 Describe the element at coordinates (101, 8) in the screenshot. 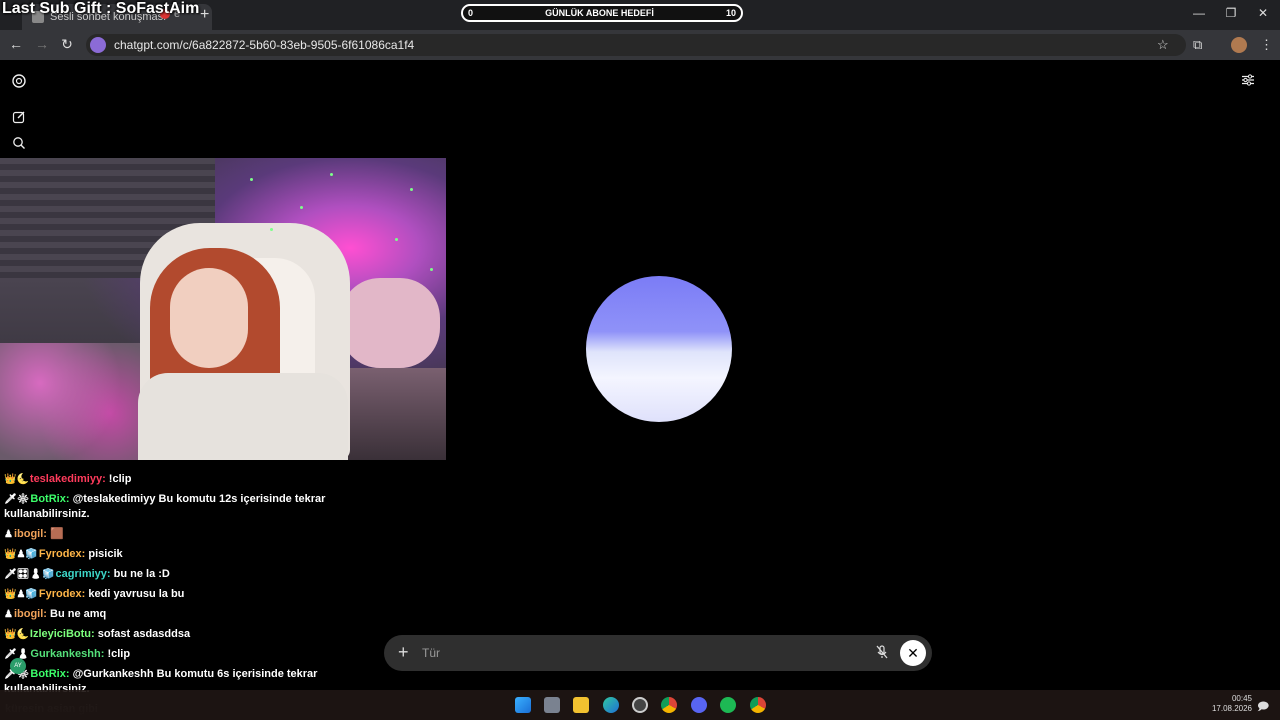

I see `last-sub-gift-label: Last Sub Gift : SoFastAim` at that location.